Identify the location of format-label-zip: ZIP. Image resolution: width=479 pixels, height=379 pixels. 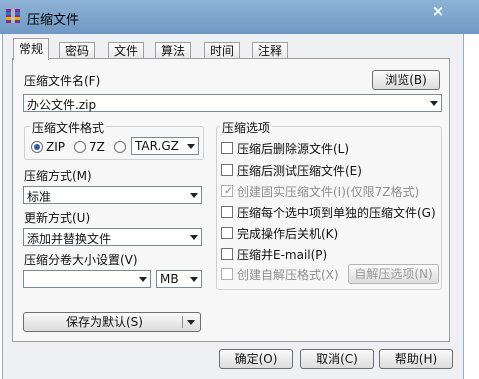
(55, 147).